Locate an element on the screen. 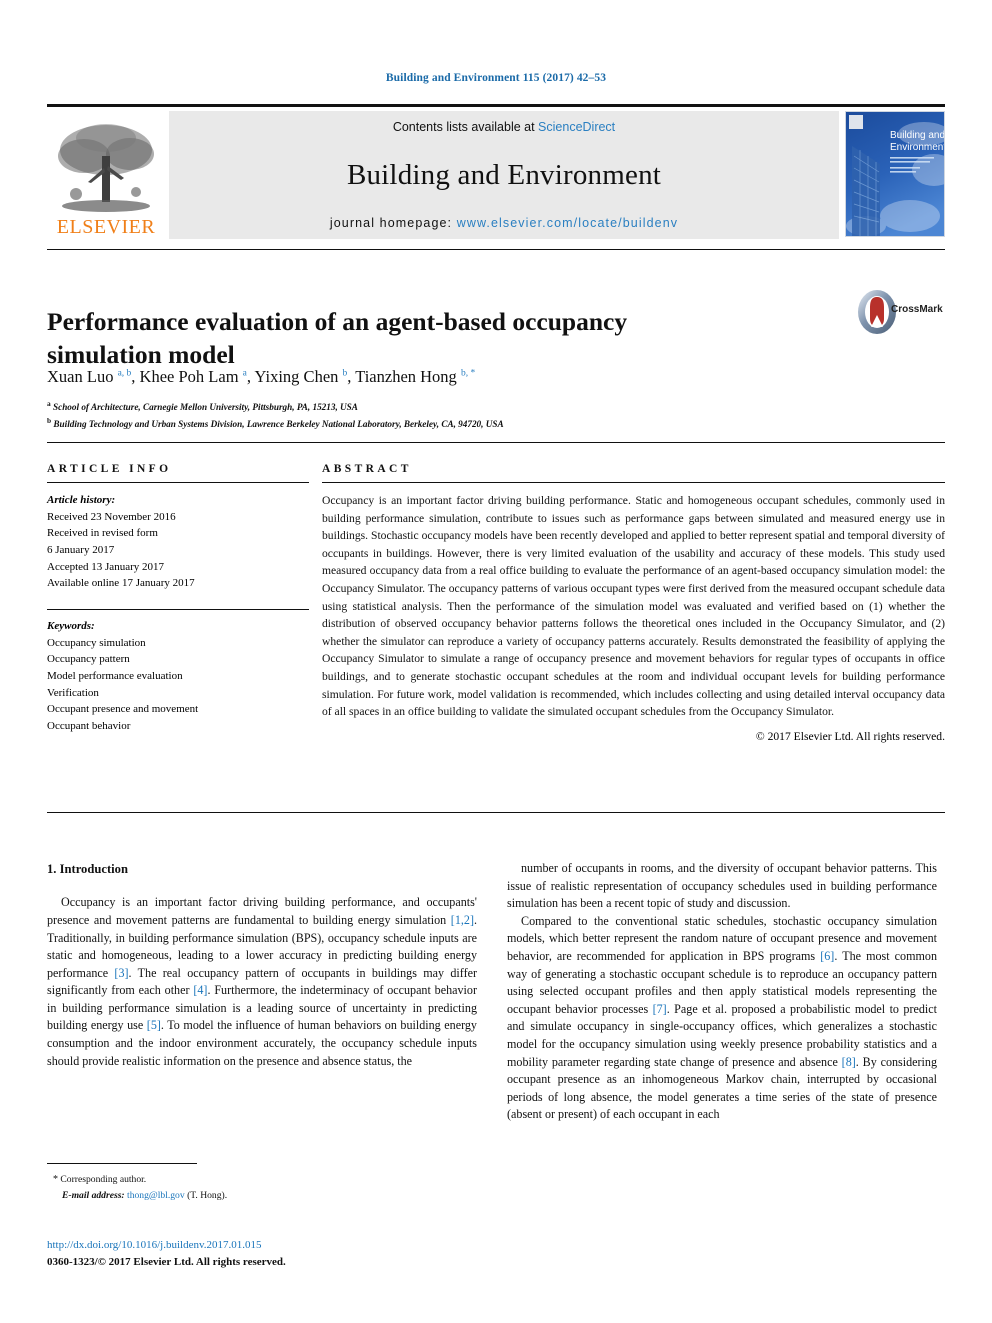 The image size is (992, 1323). citation-link: [6] is located at coordinates (827, 956).